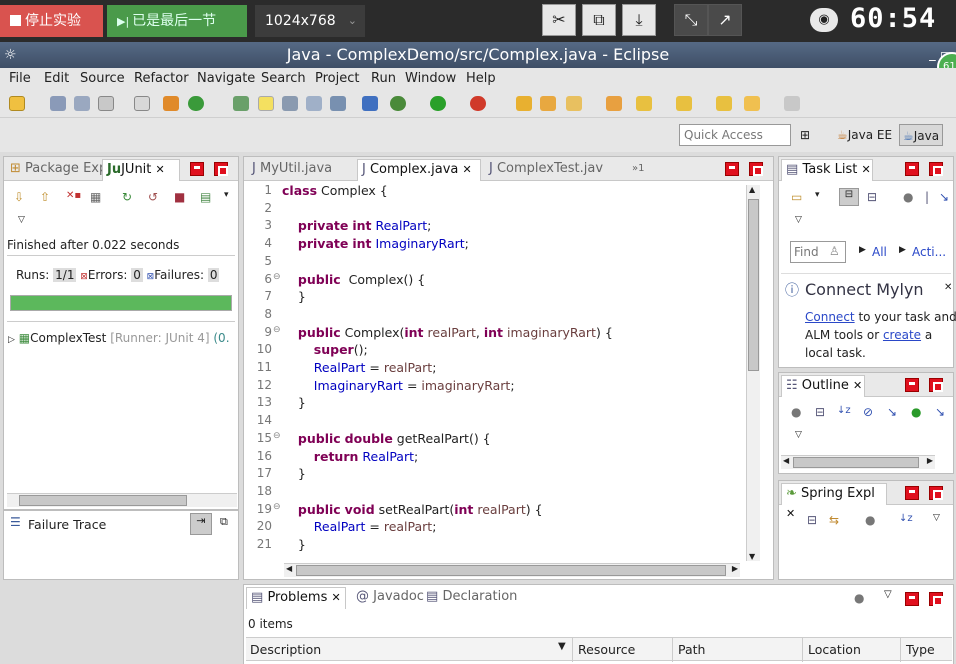  What do you see at coordinates (818, 252) in the screenshot?
I see `task-find-input: Find ♙` at bounding box center [818, 252].